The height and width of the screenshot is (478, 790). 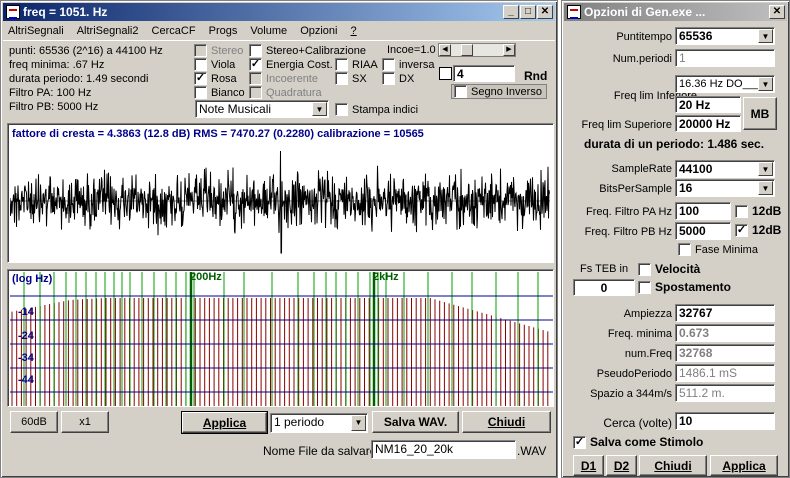 I want to click on cerca-label: Cerca (volte), so click(x=637, y=423).